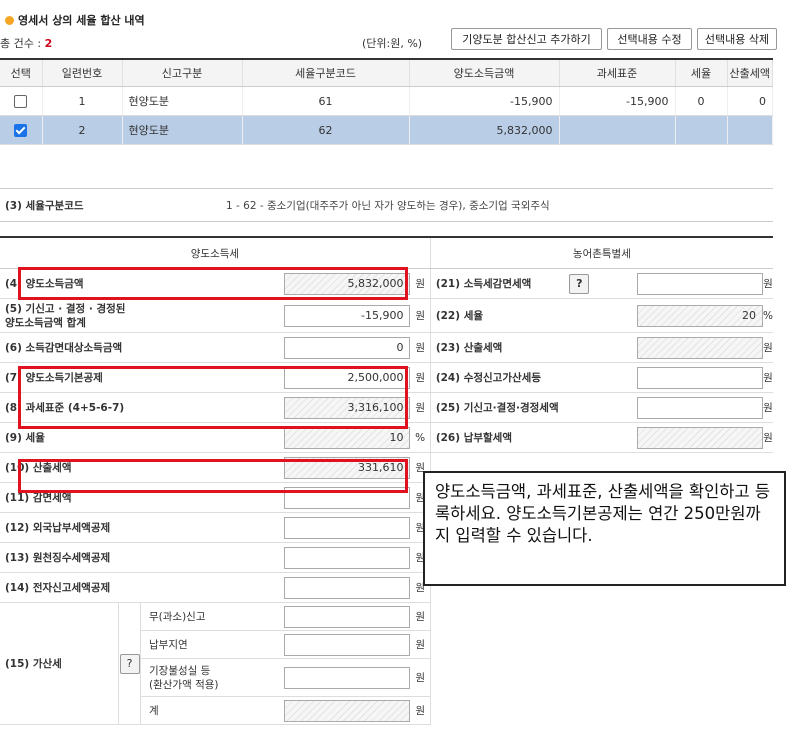  What do you see at coordinates (326, 130) in the screenshot?
I see `rate-code-cell: 62` at bounding box center [326, 130].